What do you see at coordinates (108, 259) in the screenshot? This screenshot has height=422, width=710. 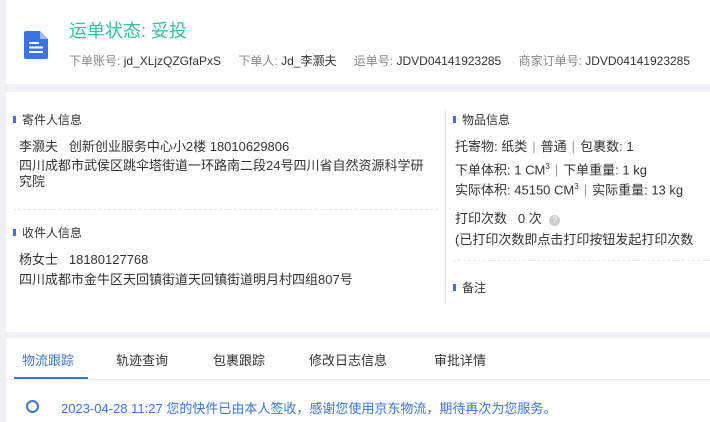 I see `receiver-phone: 18180127768` at bounding box center [108, 259].